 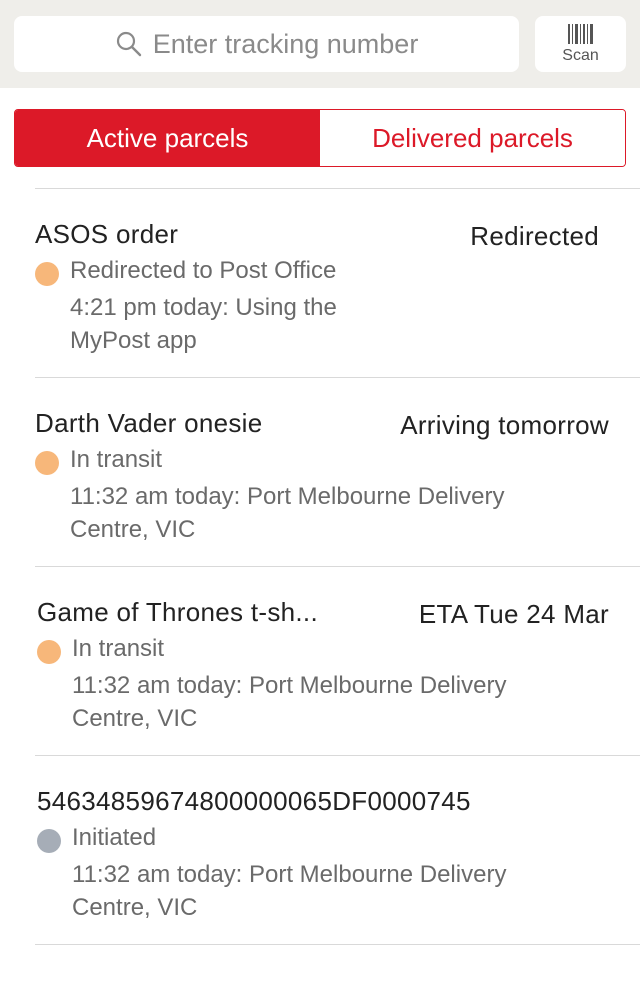 What do you see at coordinates (472, 138) in the screenshot?
I see `tab-delivered-parcels: Delivered parcels` at bounding box center [472, 138].